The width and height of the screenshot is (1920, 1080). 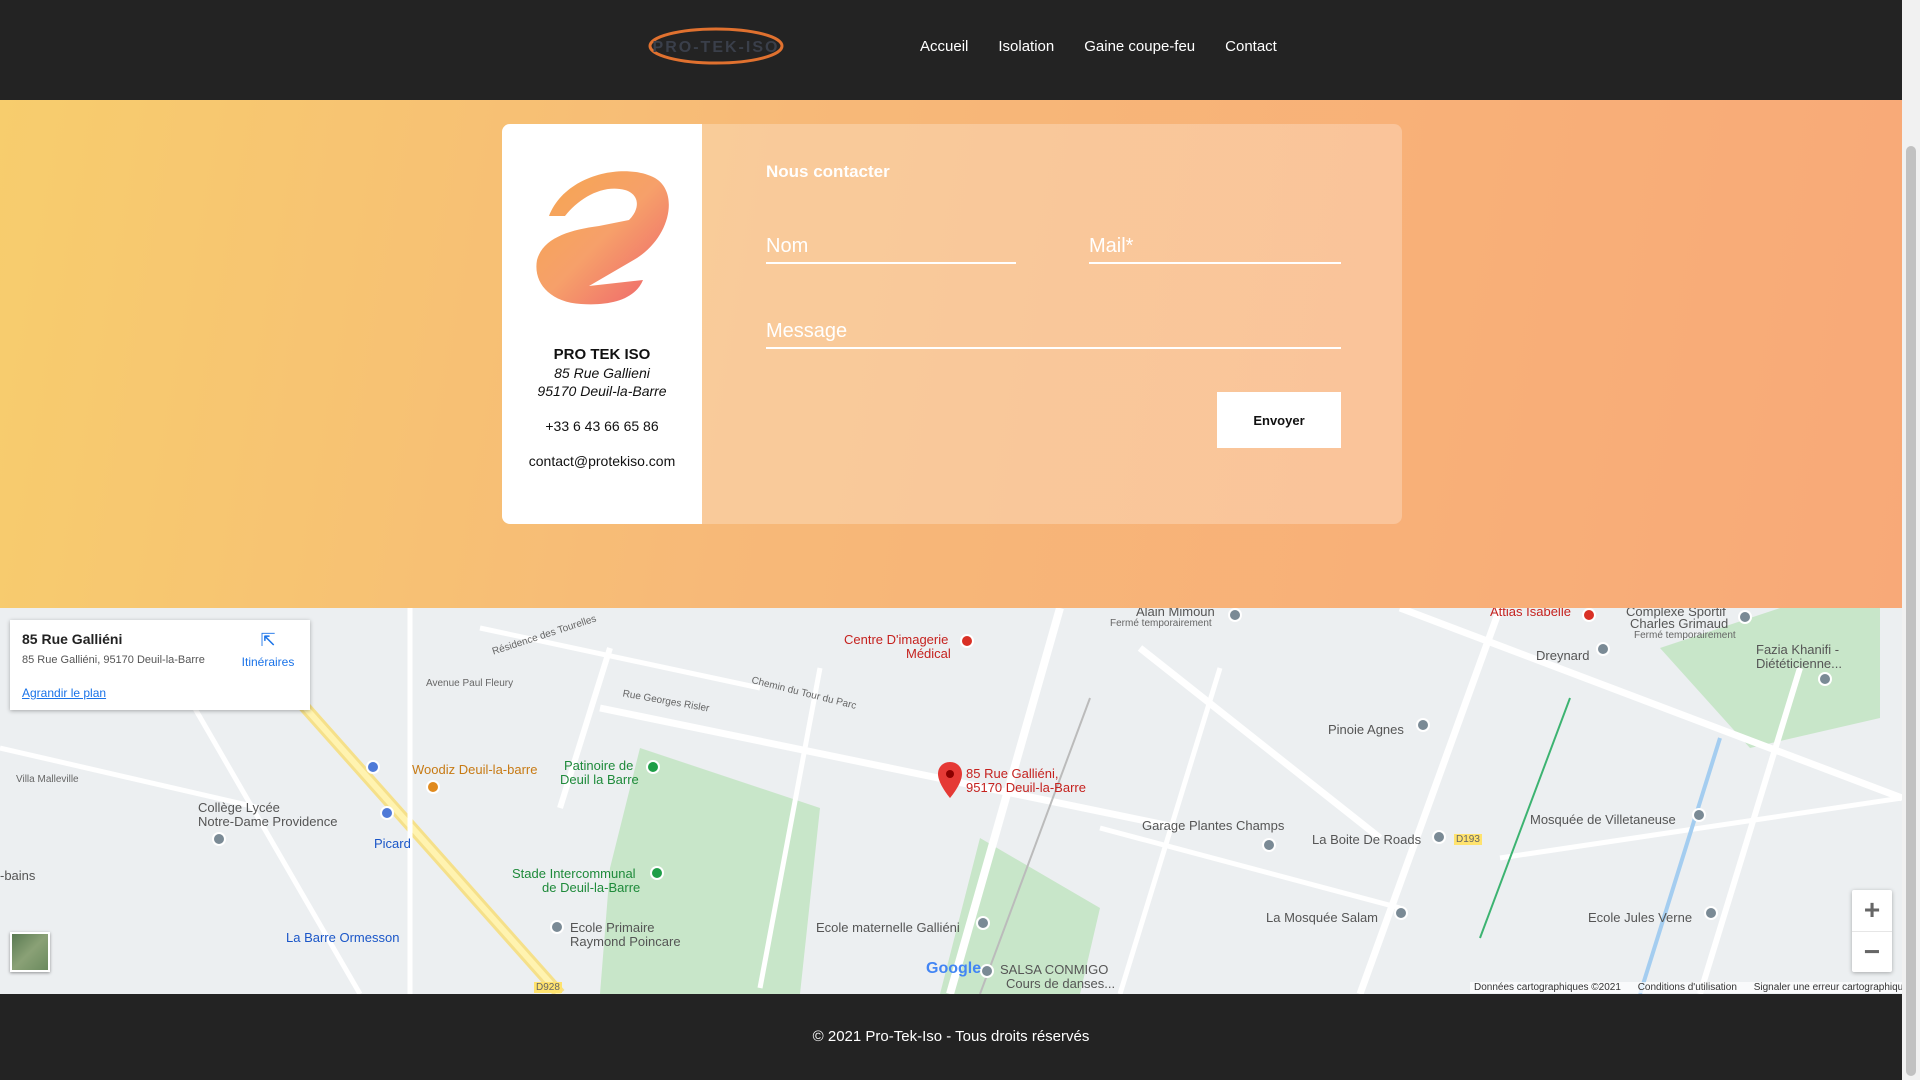 What do you see at coordinates (1279, 420) in the screenshot?
I see `send-button: Envoyer` at bounding box center [1279, 420].